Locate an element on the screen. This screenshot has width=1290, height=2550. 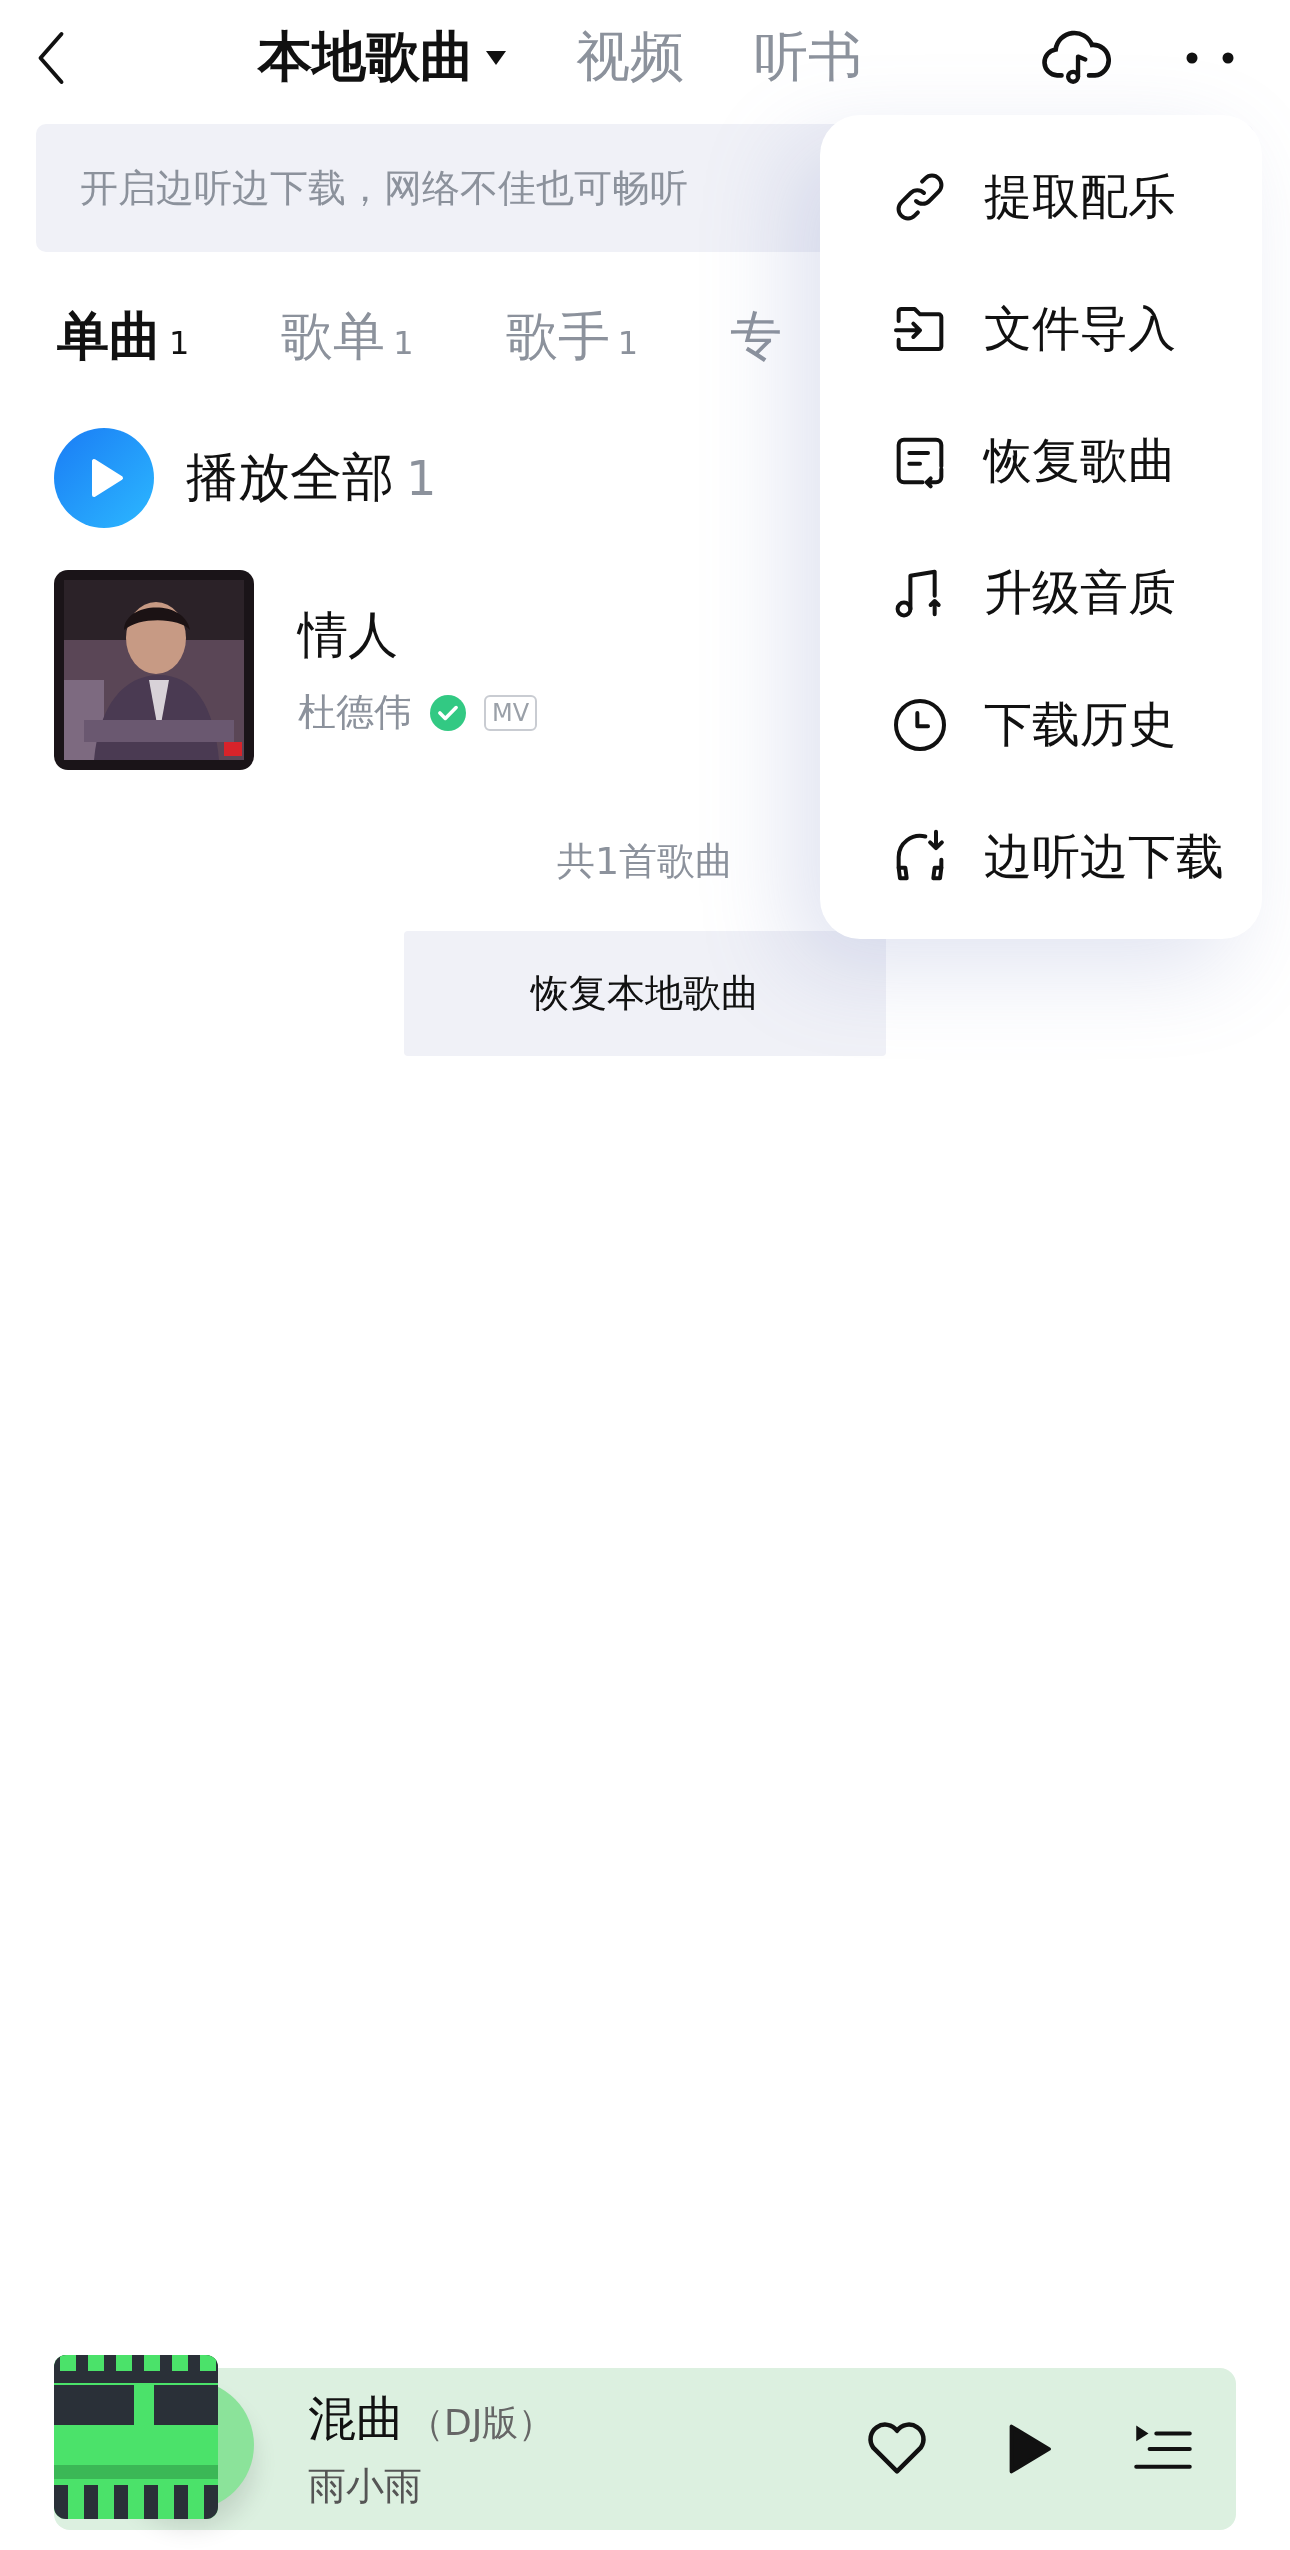
track-title: 混曲 is located at coordinates (356, 2417).